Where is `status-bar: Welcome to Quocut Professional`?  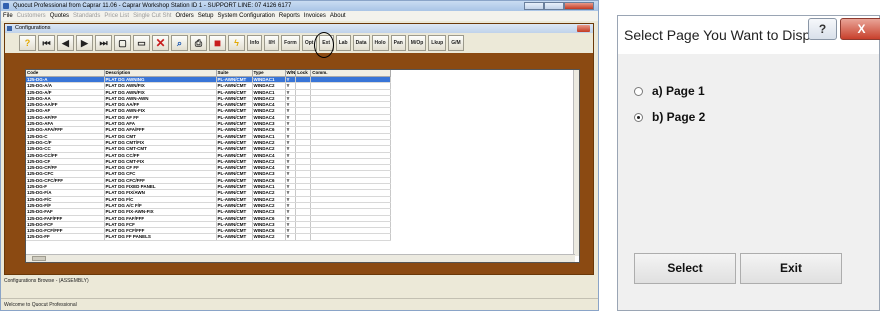
status-bar: Welcome to Quocut Professional is located at coordinates (299, 304).